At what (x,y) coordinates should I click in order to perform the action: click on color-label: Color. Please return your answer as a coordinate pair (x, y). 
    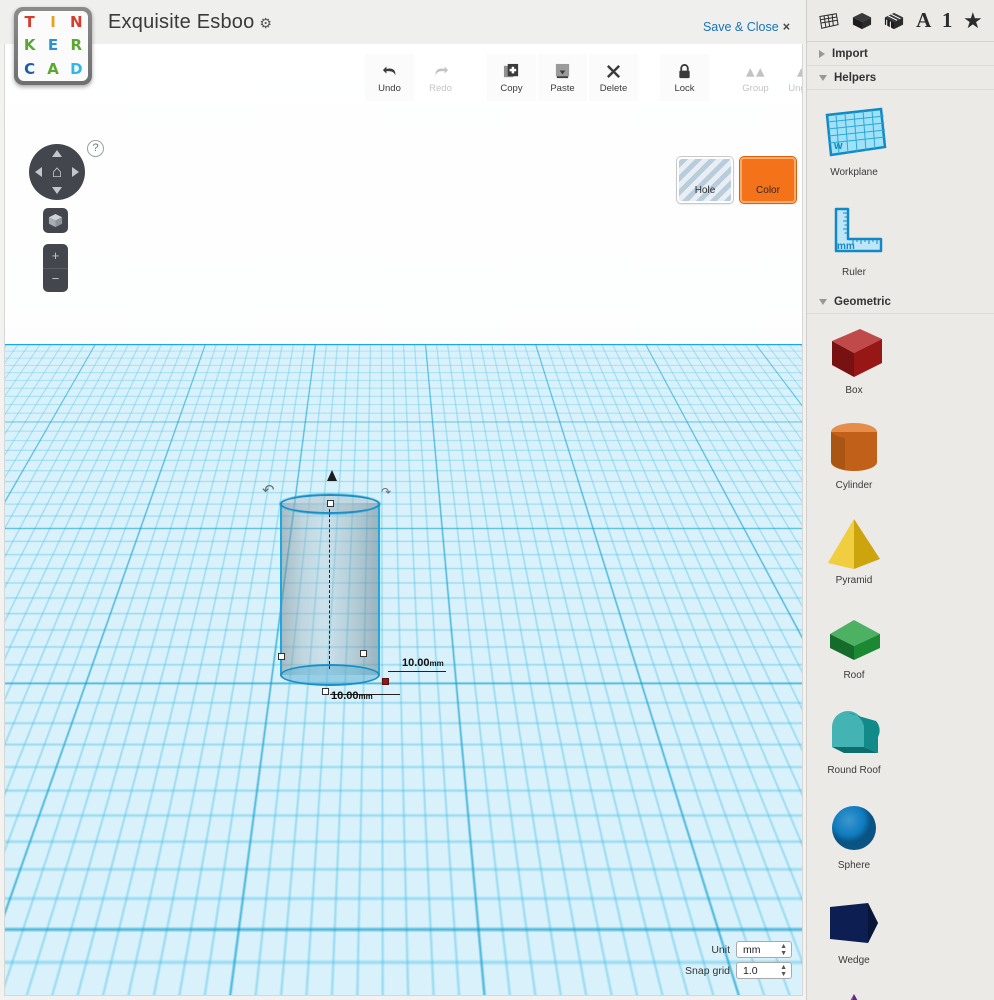
    Looking at the image, I should click on (768, 190).